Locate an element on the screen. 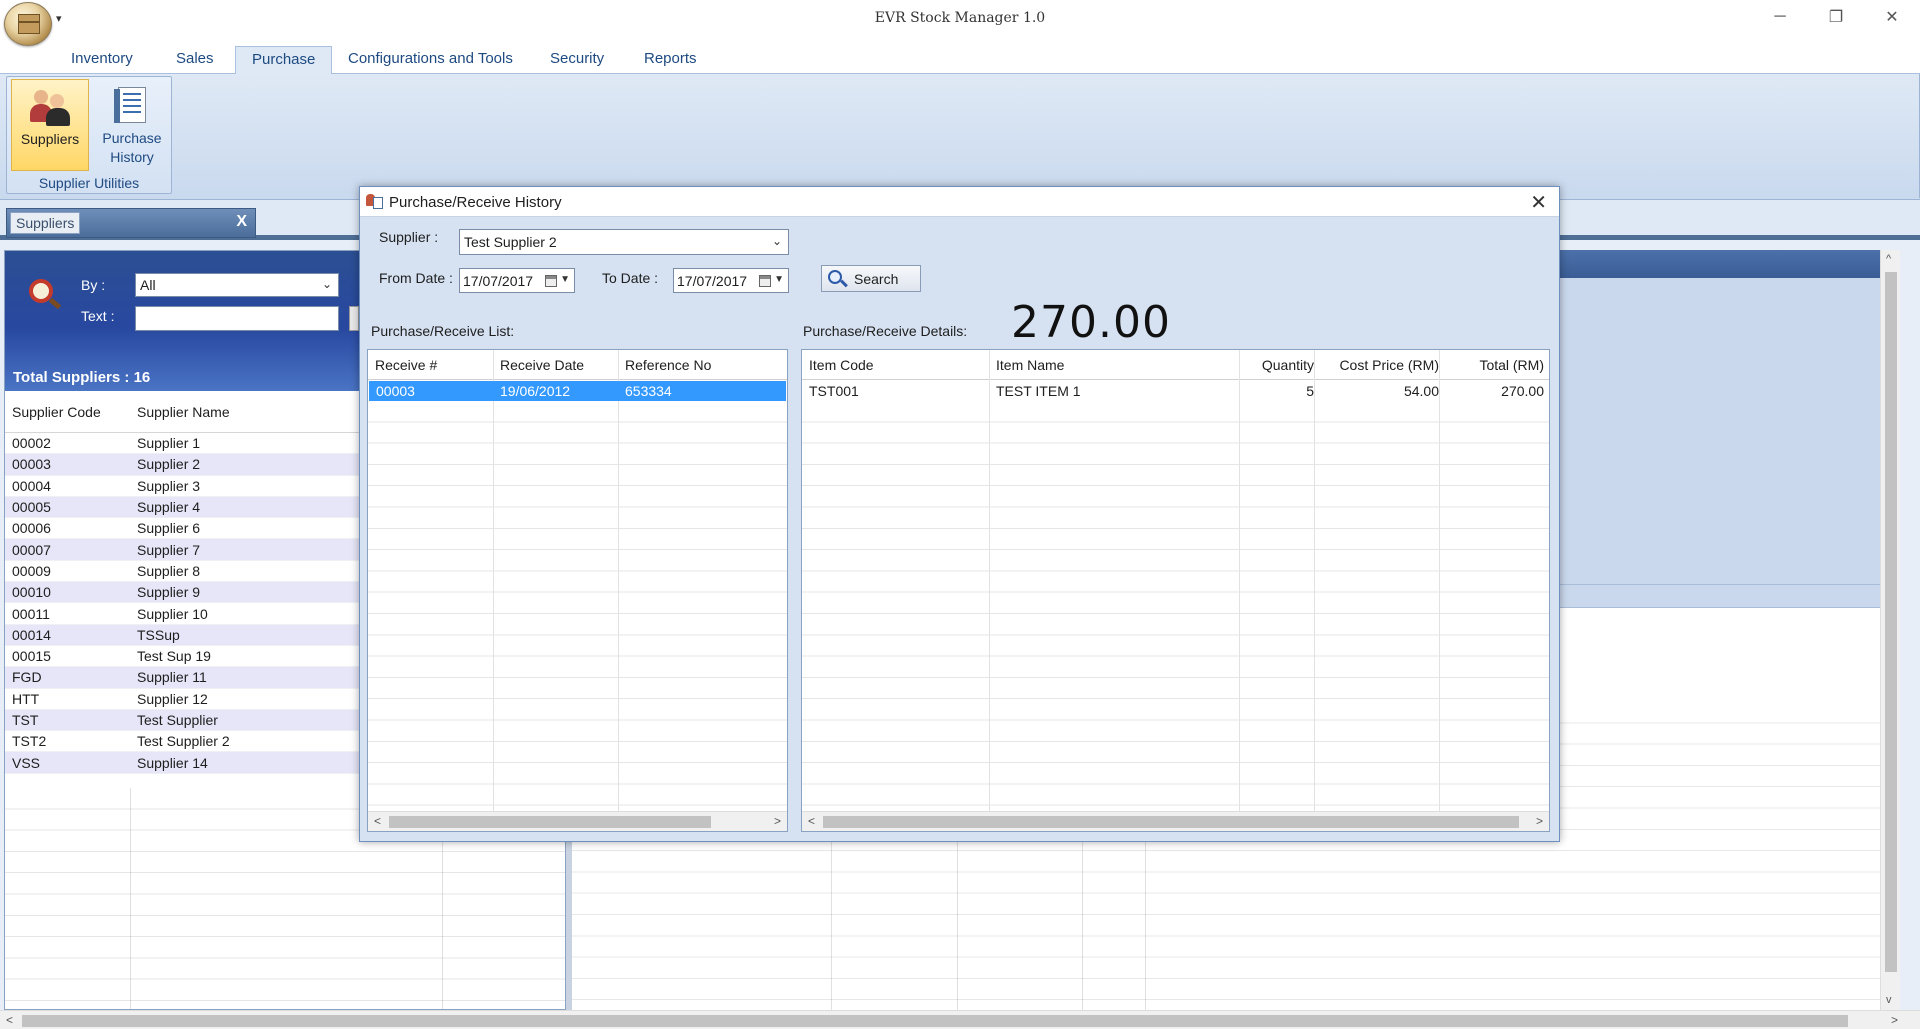  column-supplier-code: Supplier Code is located at coordinates (67, 412).